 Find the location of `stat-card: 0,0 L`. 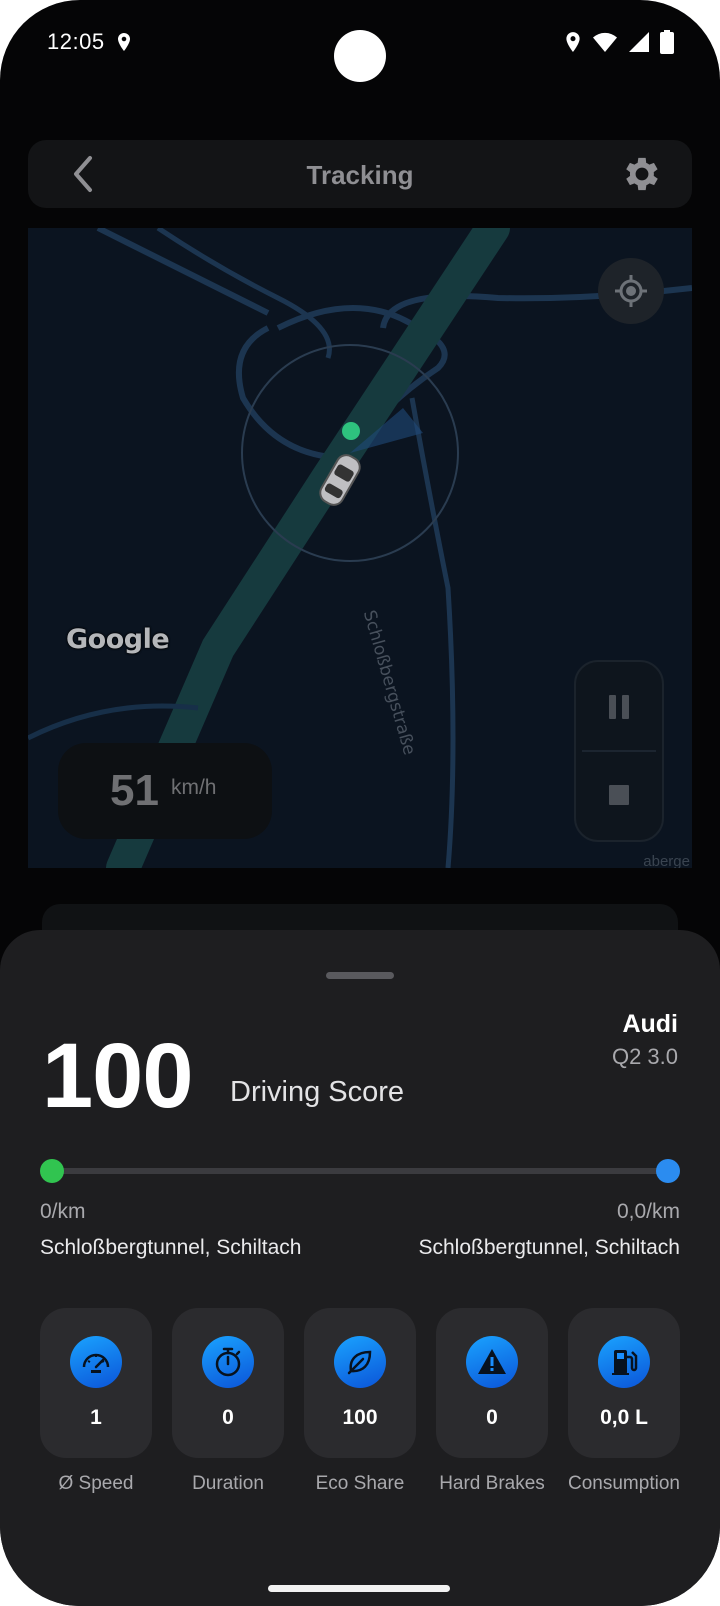

stat-card: 0,0 L is located at coordinates (624, 1383).